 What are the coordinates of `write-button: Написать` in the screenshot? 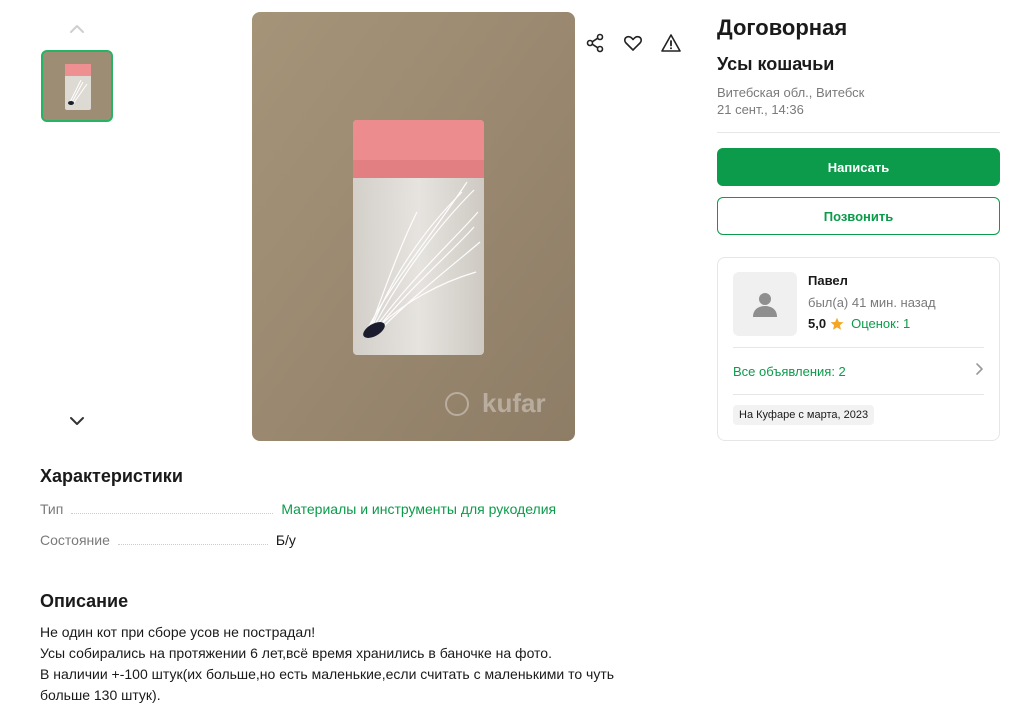 It's located at (858, 167).